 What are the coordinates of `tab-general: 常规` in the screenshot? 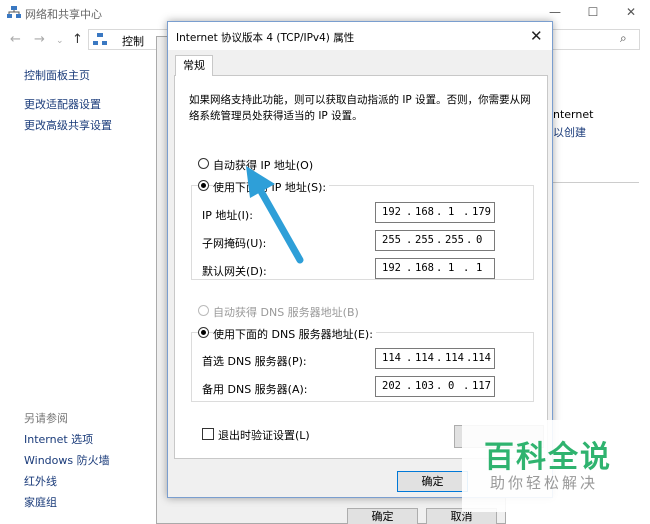 It's located at (194, 65).